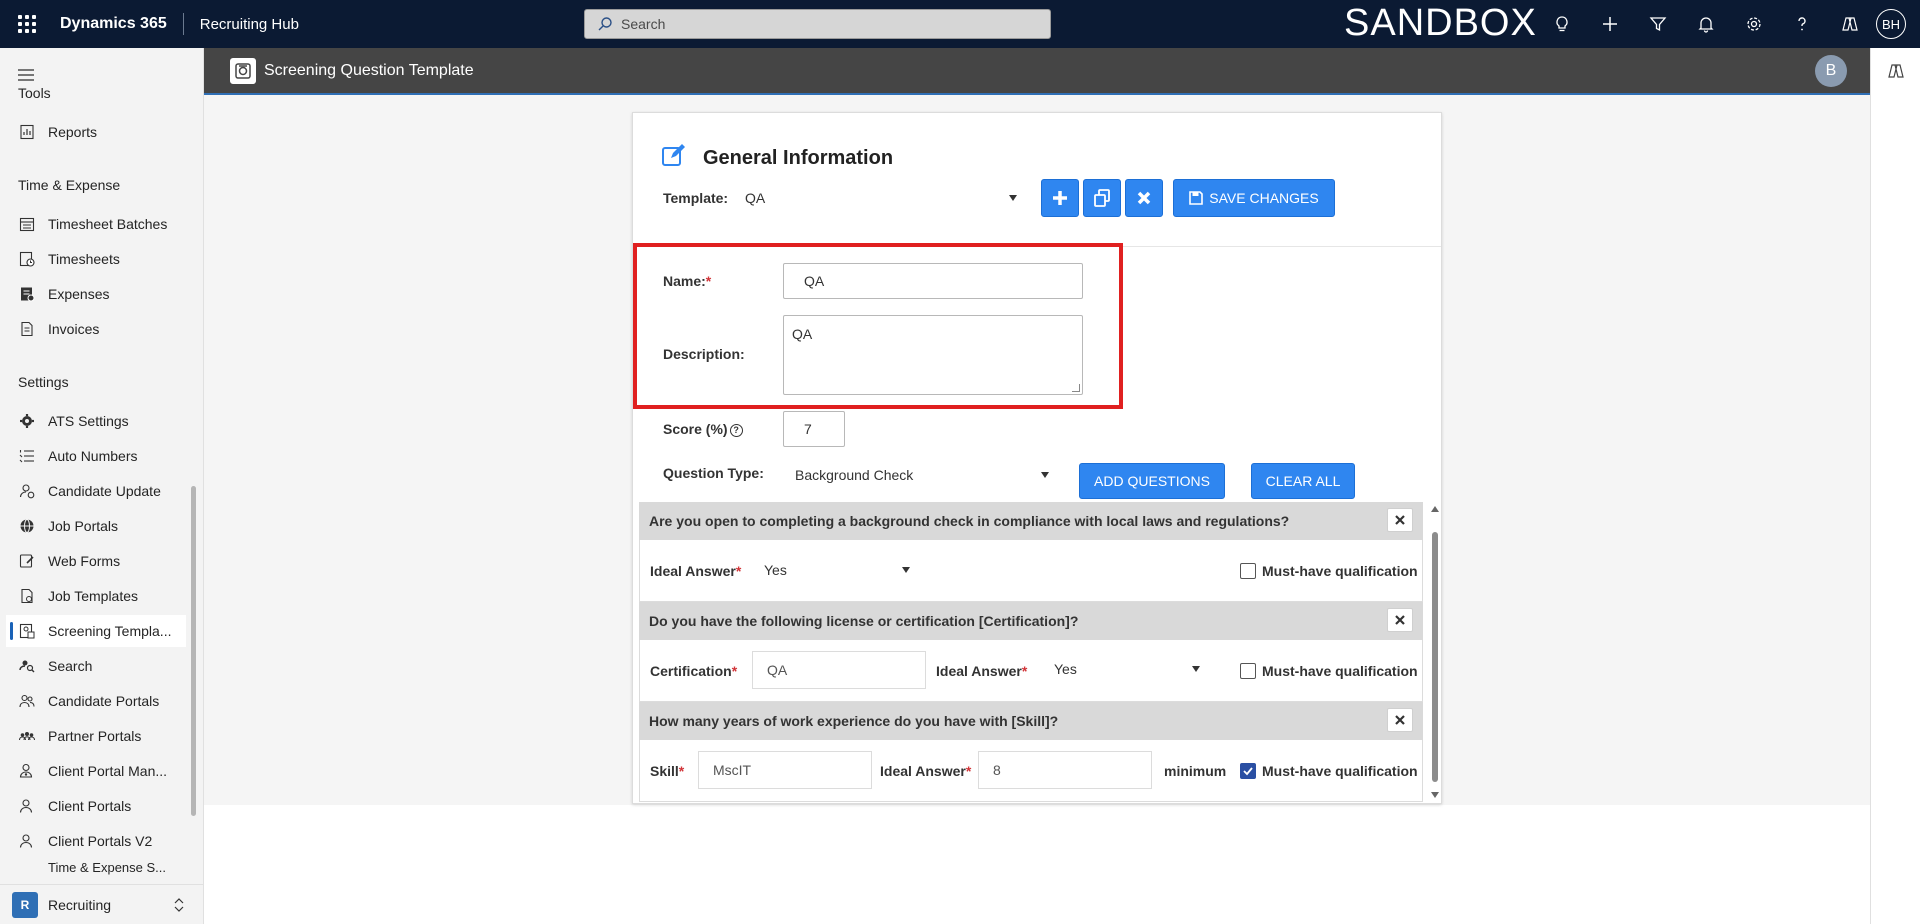 The image size is (1920, 924). I want to click on nav-item-web-forms: Web Forms, so click(96, 561).